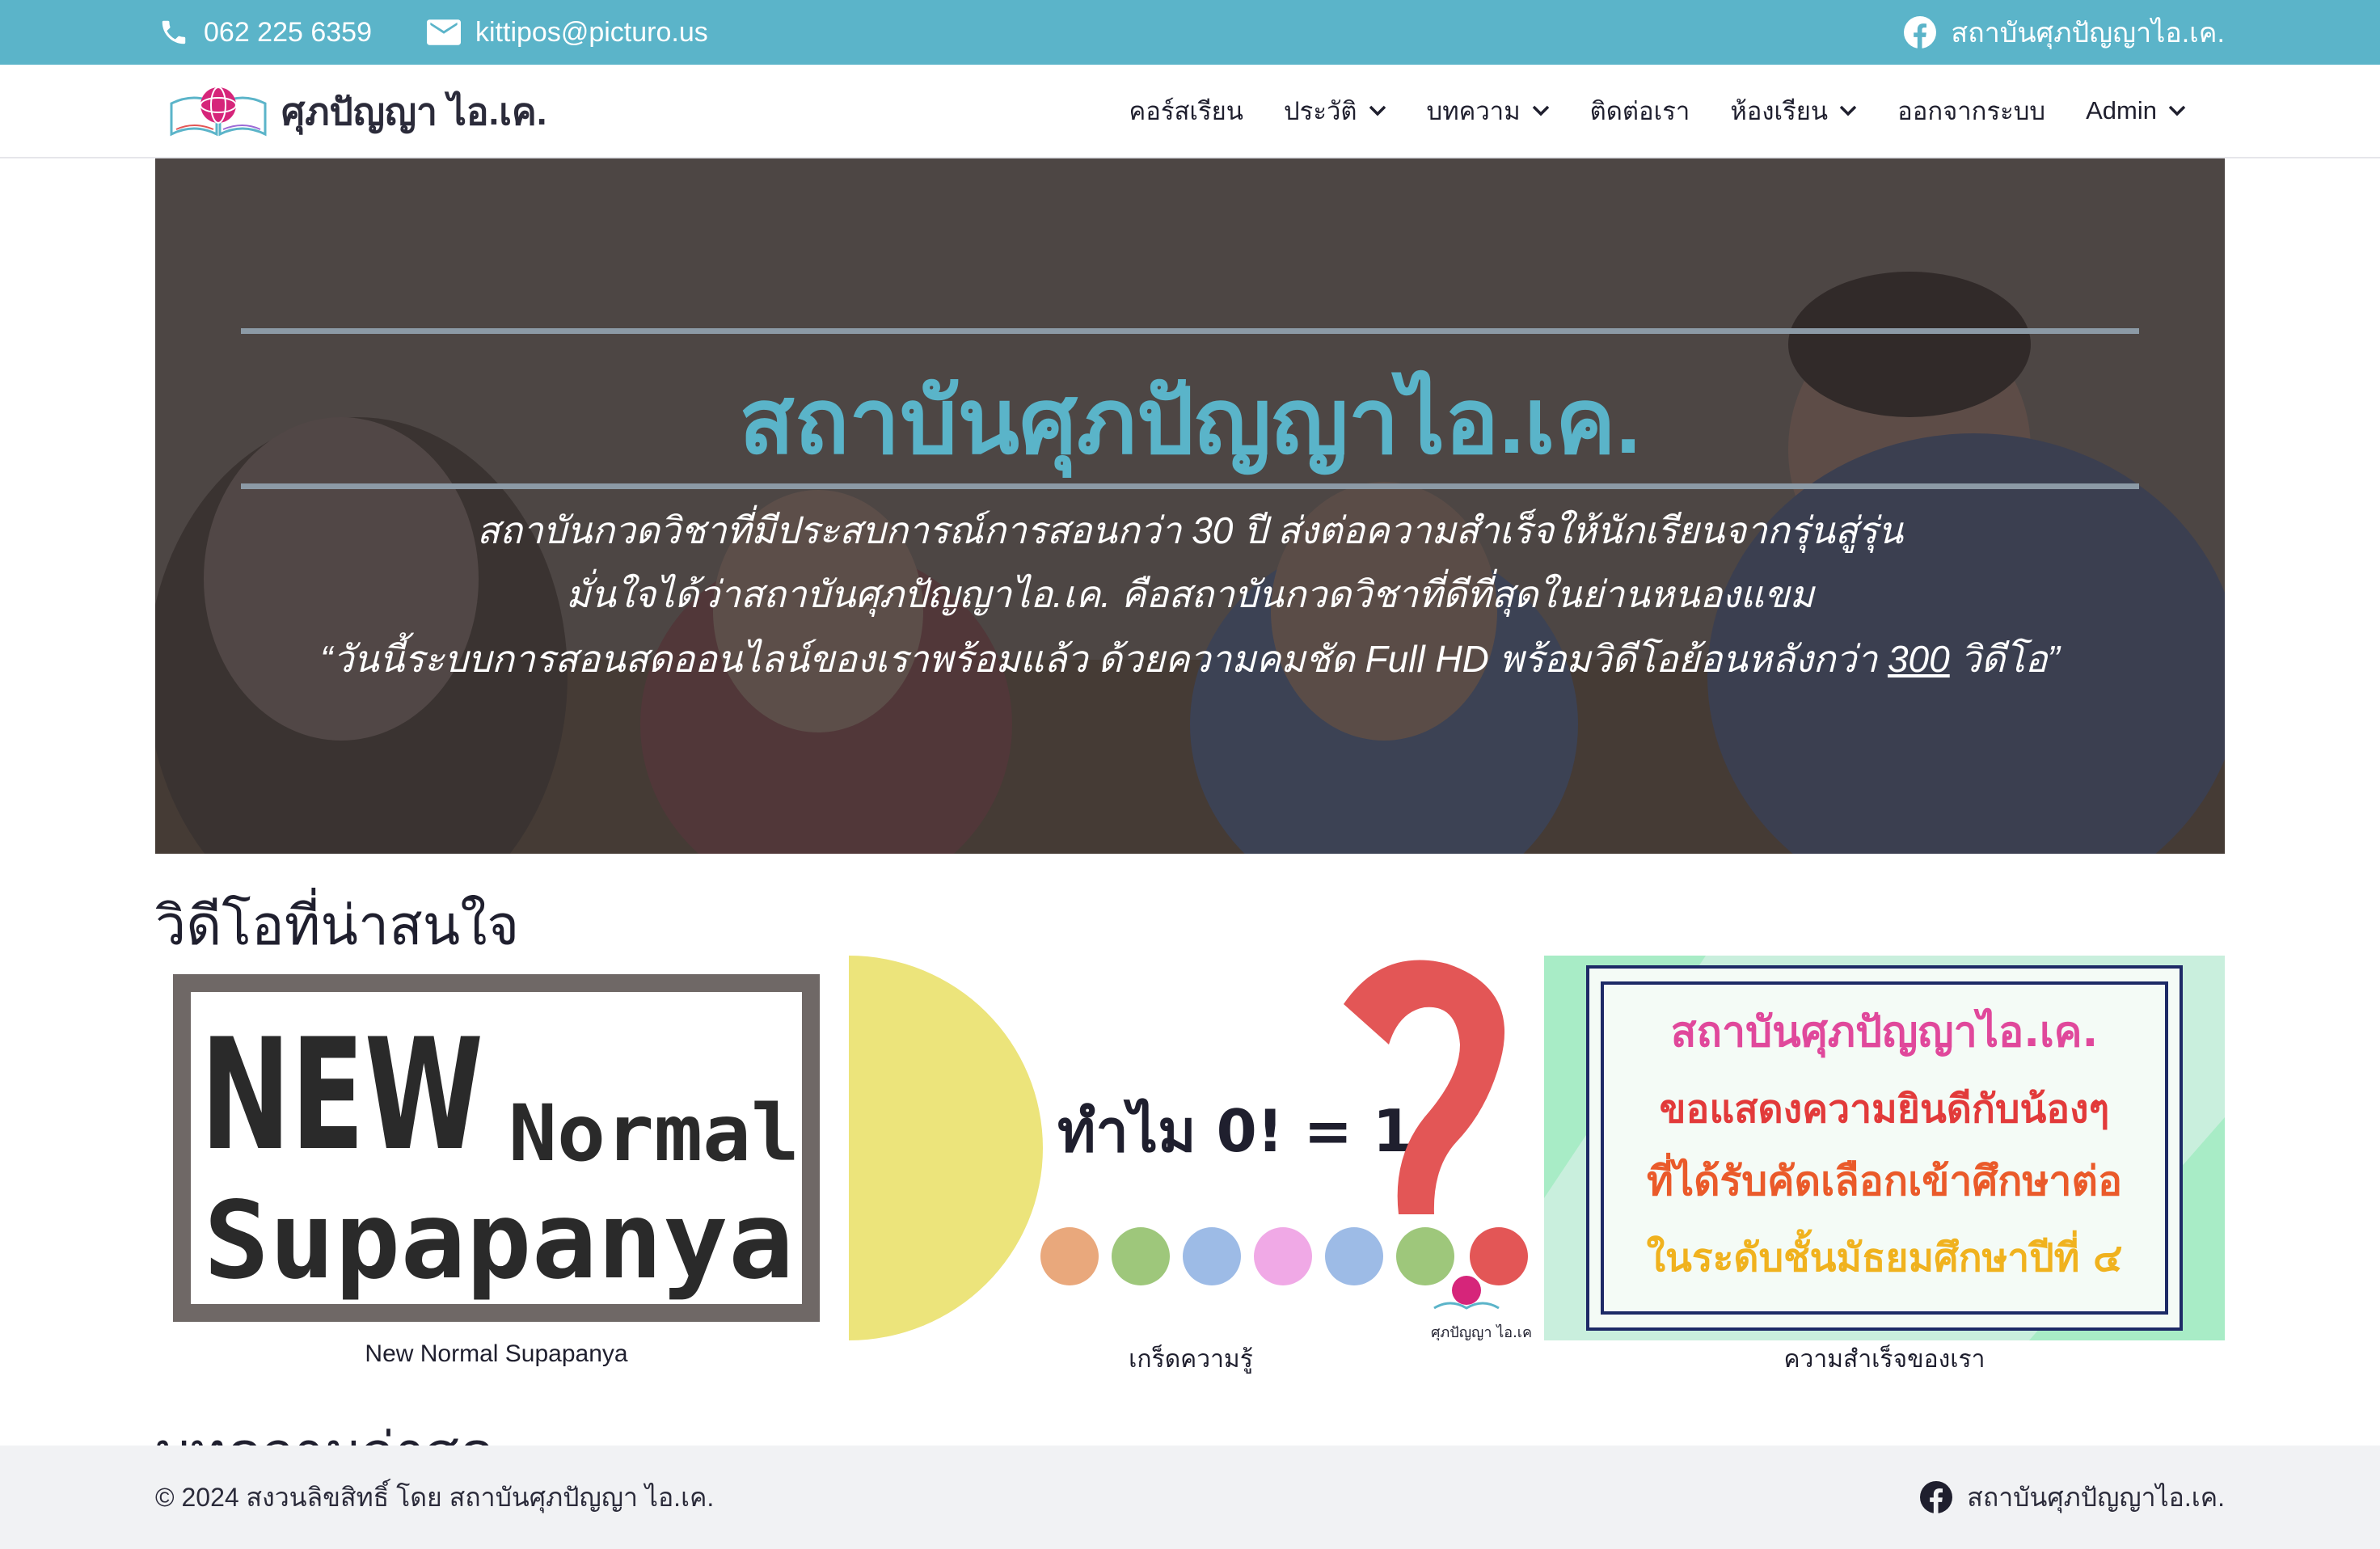 Image resolution: width=2380 pixels, height=1549 pixels. I want to click on thumb-logo-text: ศุภปัญญา ไอ.เค., so click(1482, 1331).